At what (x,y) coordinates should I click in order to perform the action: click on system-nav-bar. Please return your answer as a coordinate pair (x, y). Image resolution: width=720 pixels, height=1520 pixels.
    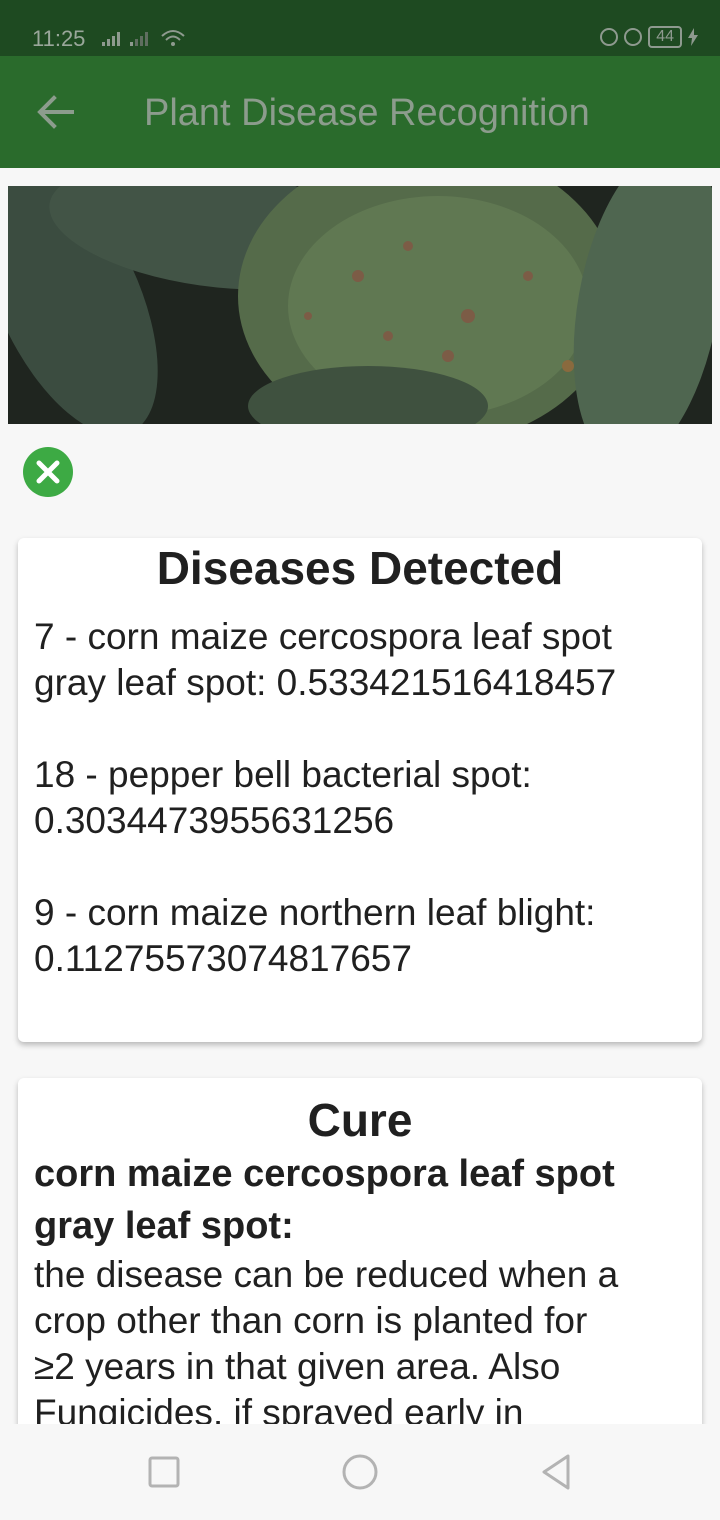
    Looking at the image, I should click on (360, 1472).